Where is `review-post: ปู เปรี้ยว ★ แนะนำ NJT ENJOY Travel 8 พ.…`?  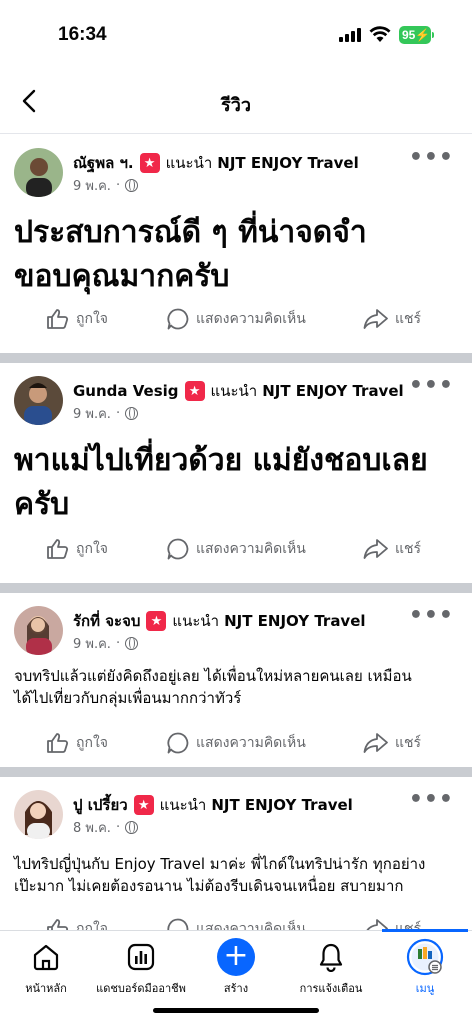
review-post: ปู เปรี้ยว ★ แนะนำ NJT ENJOY Travel 8 พ.… is located at coordinates (236, 853).